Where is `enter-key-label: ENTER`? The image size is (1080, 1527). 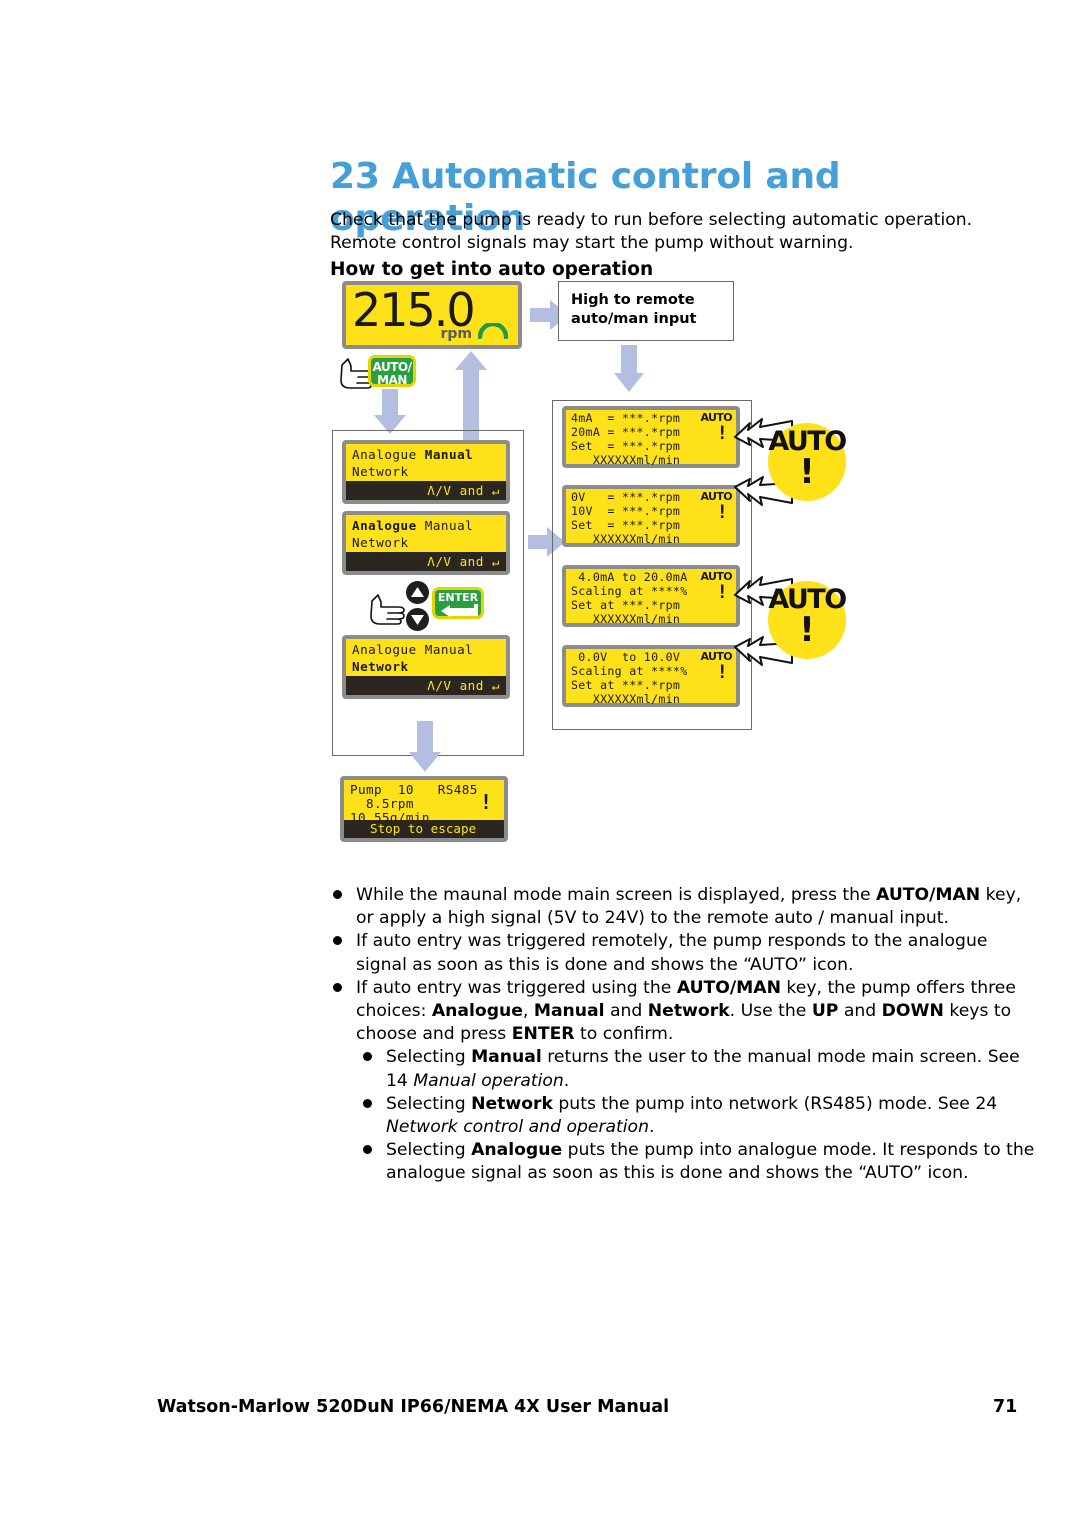
enter-key-label: ENTER is located at coordinates (458, 597).